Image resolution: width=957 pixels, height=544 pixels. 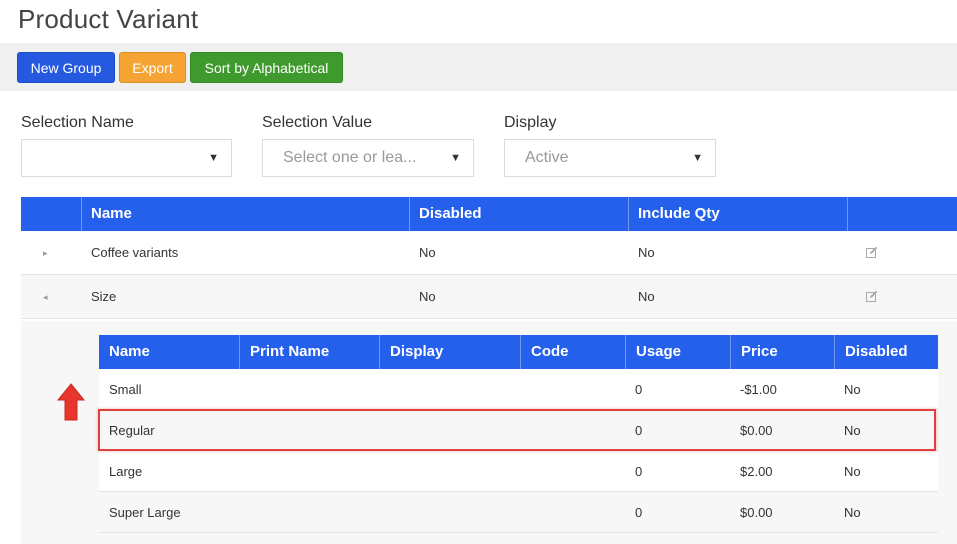 What do you see at coordinates (572, 352) in the screenshot?
I see `header-code: Code` at bounding box center [572, 352].